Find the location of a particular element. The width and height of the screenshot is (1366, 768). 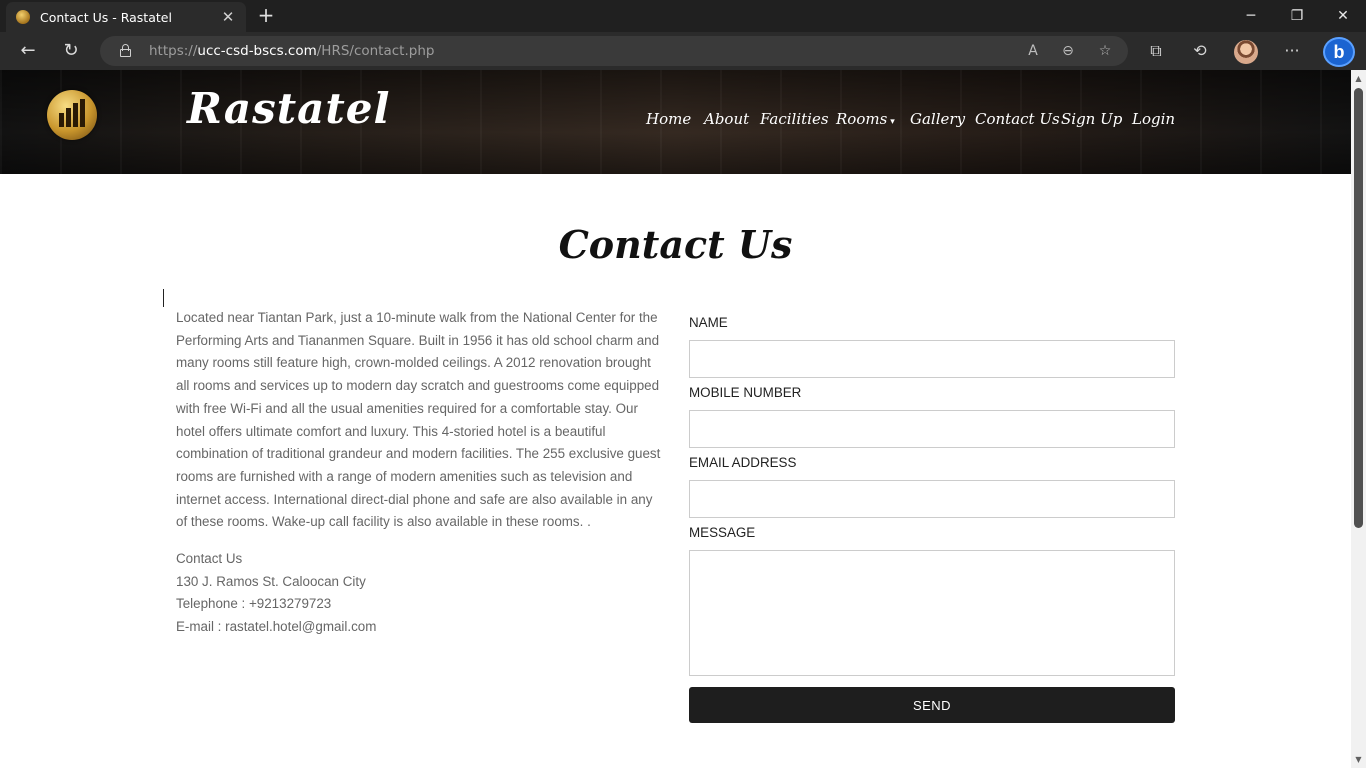

nav-home: Home is located at coordinates (675, 119).